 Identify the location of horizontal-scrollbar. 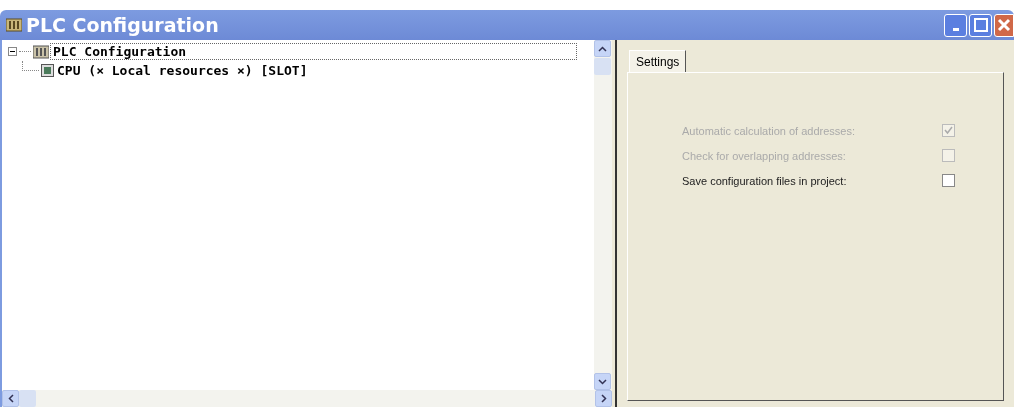
(307, 398).